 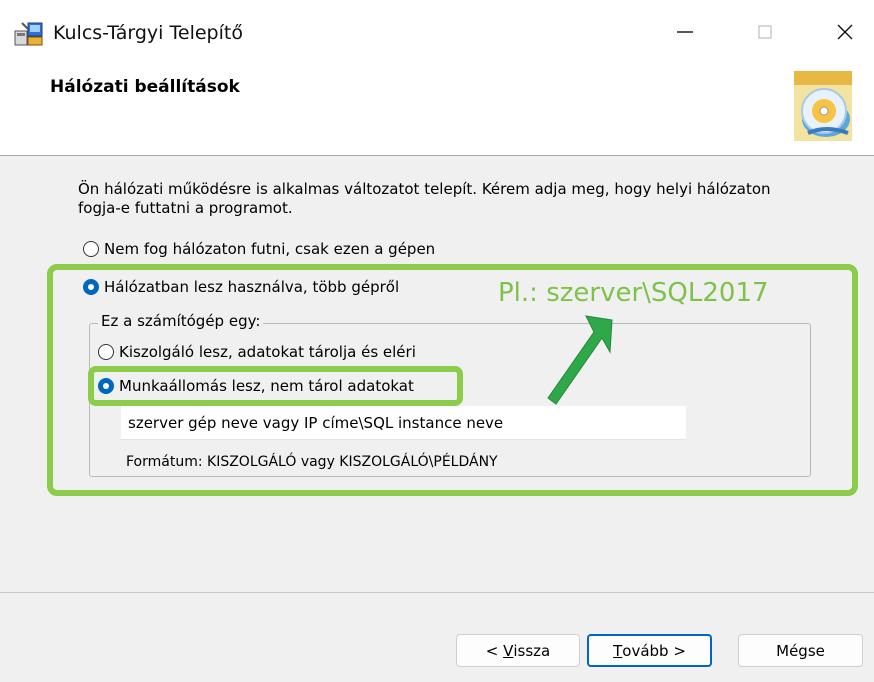 What do you see at coordinates (437, 109) in the screenshot?
I see `wizard-header: Hálózati beállítások` at bounding box center [437, 109].